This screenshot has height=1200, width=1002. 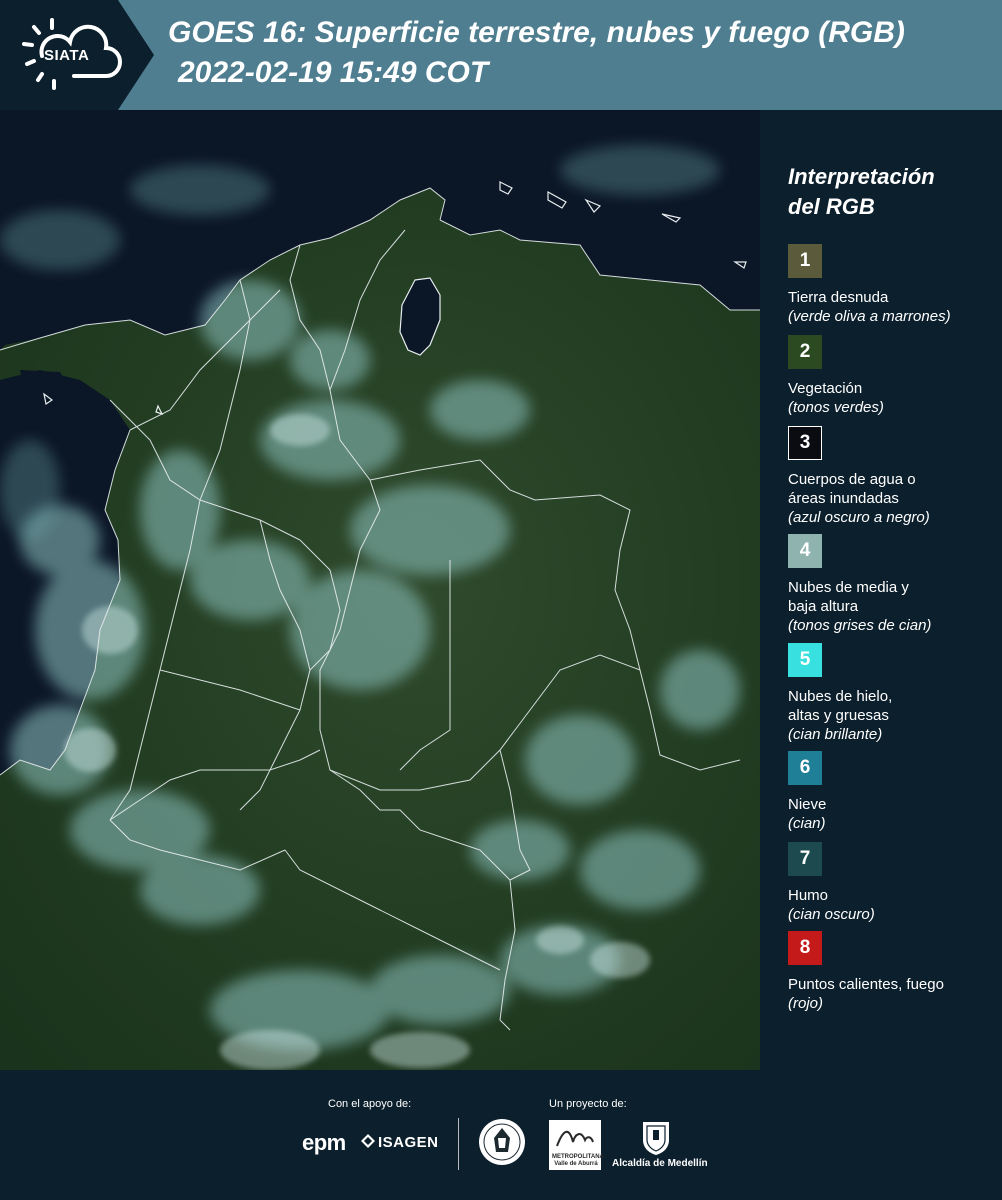 What do you see at coordinates (831, 914) in the screenshot?
I see `legend-note: (cian oscuro)` at bounding box center [831, 914].